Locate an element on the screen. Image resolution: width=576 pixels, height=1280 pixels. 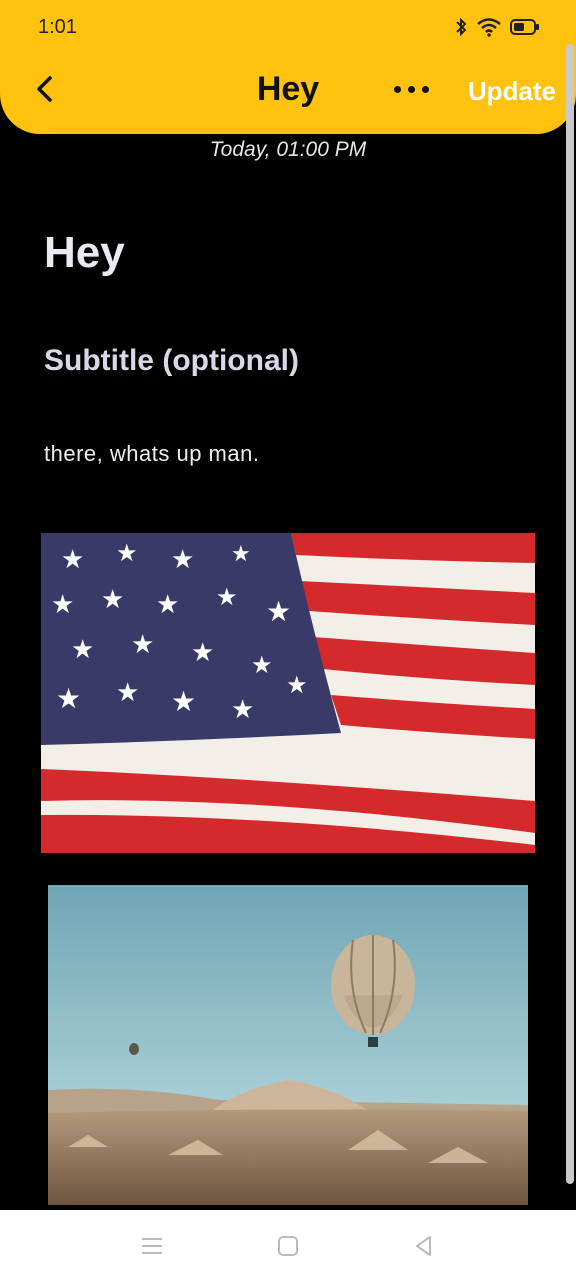
more-options-icon is located at coordinates (411, 89).